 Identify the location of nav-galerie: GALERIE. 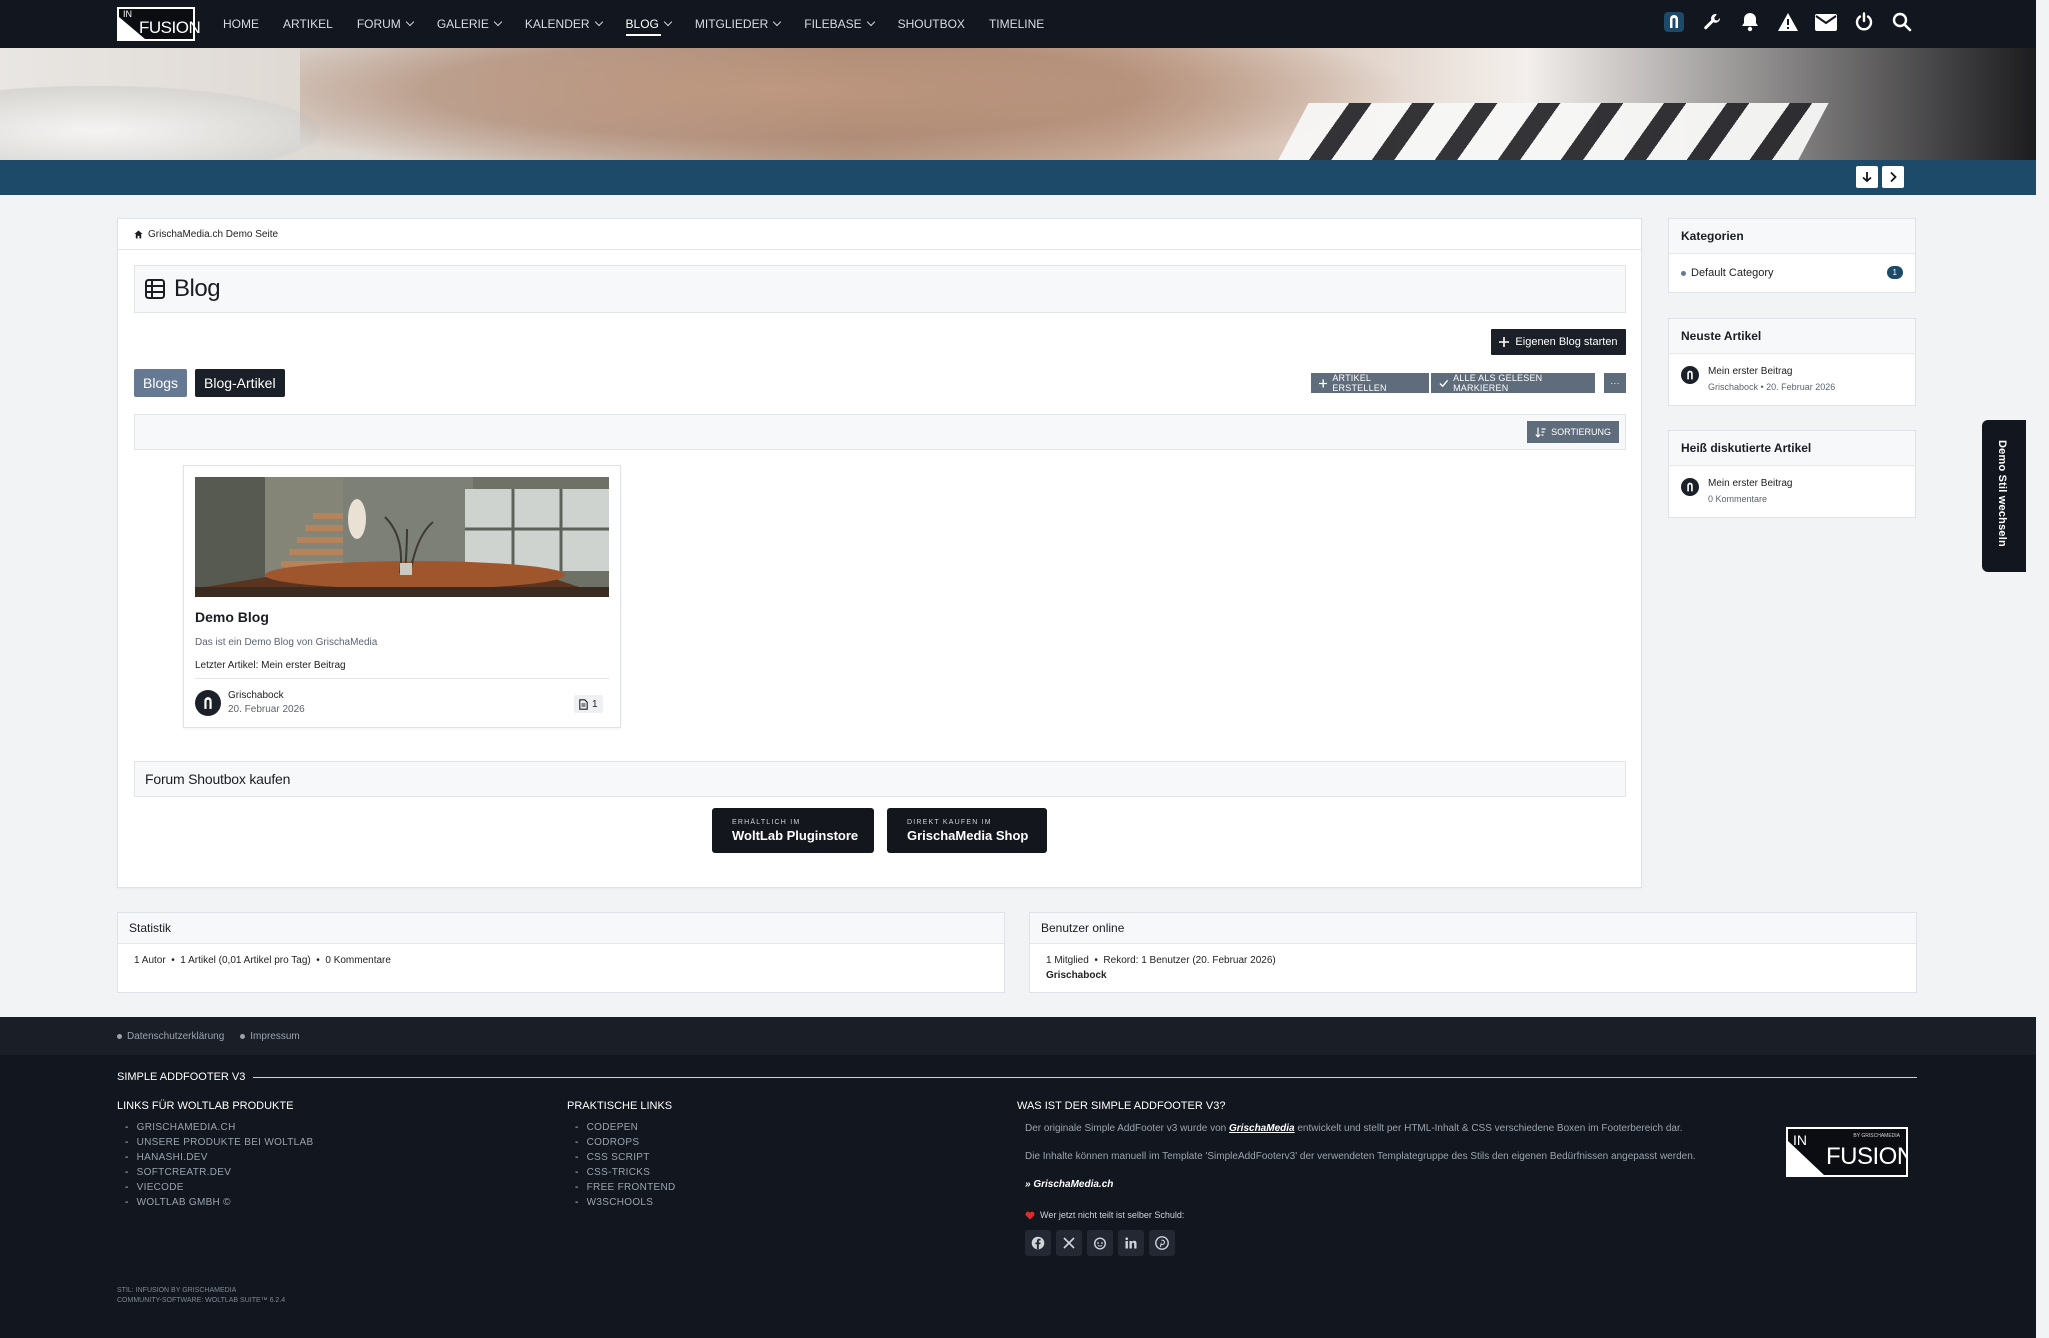
(469, 24).